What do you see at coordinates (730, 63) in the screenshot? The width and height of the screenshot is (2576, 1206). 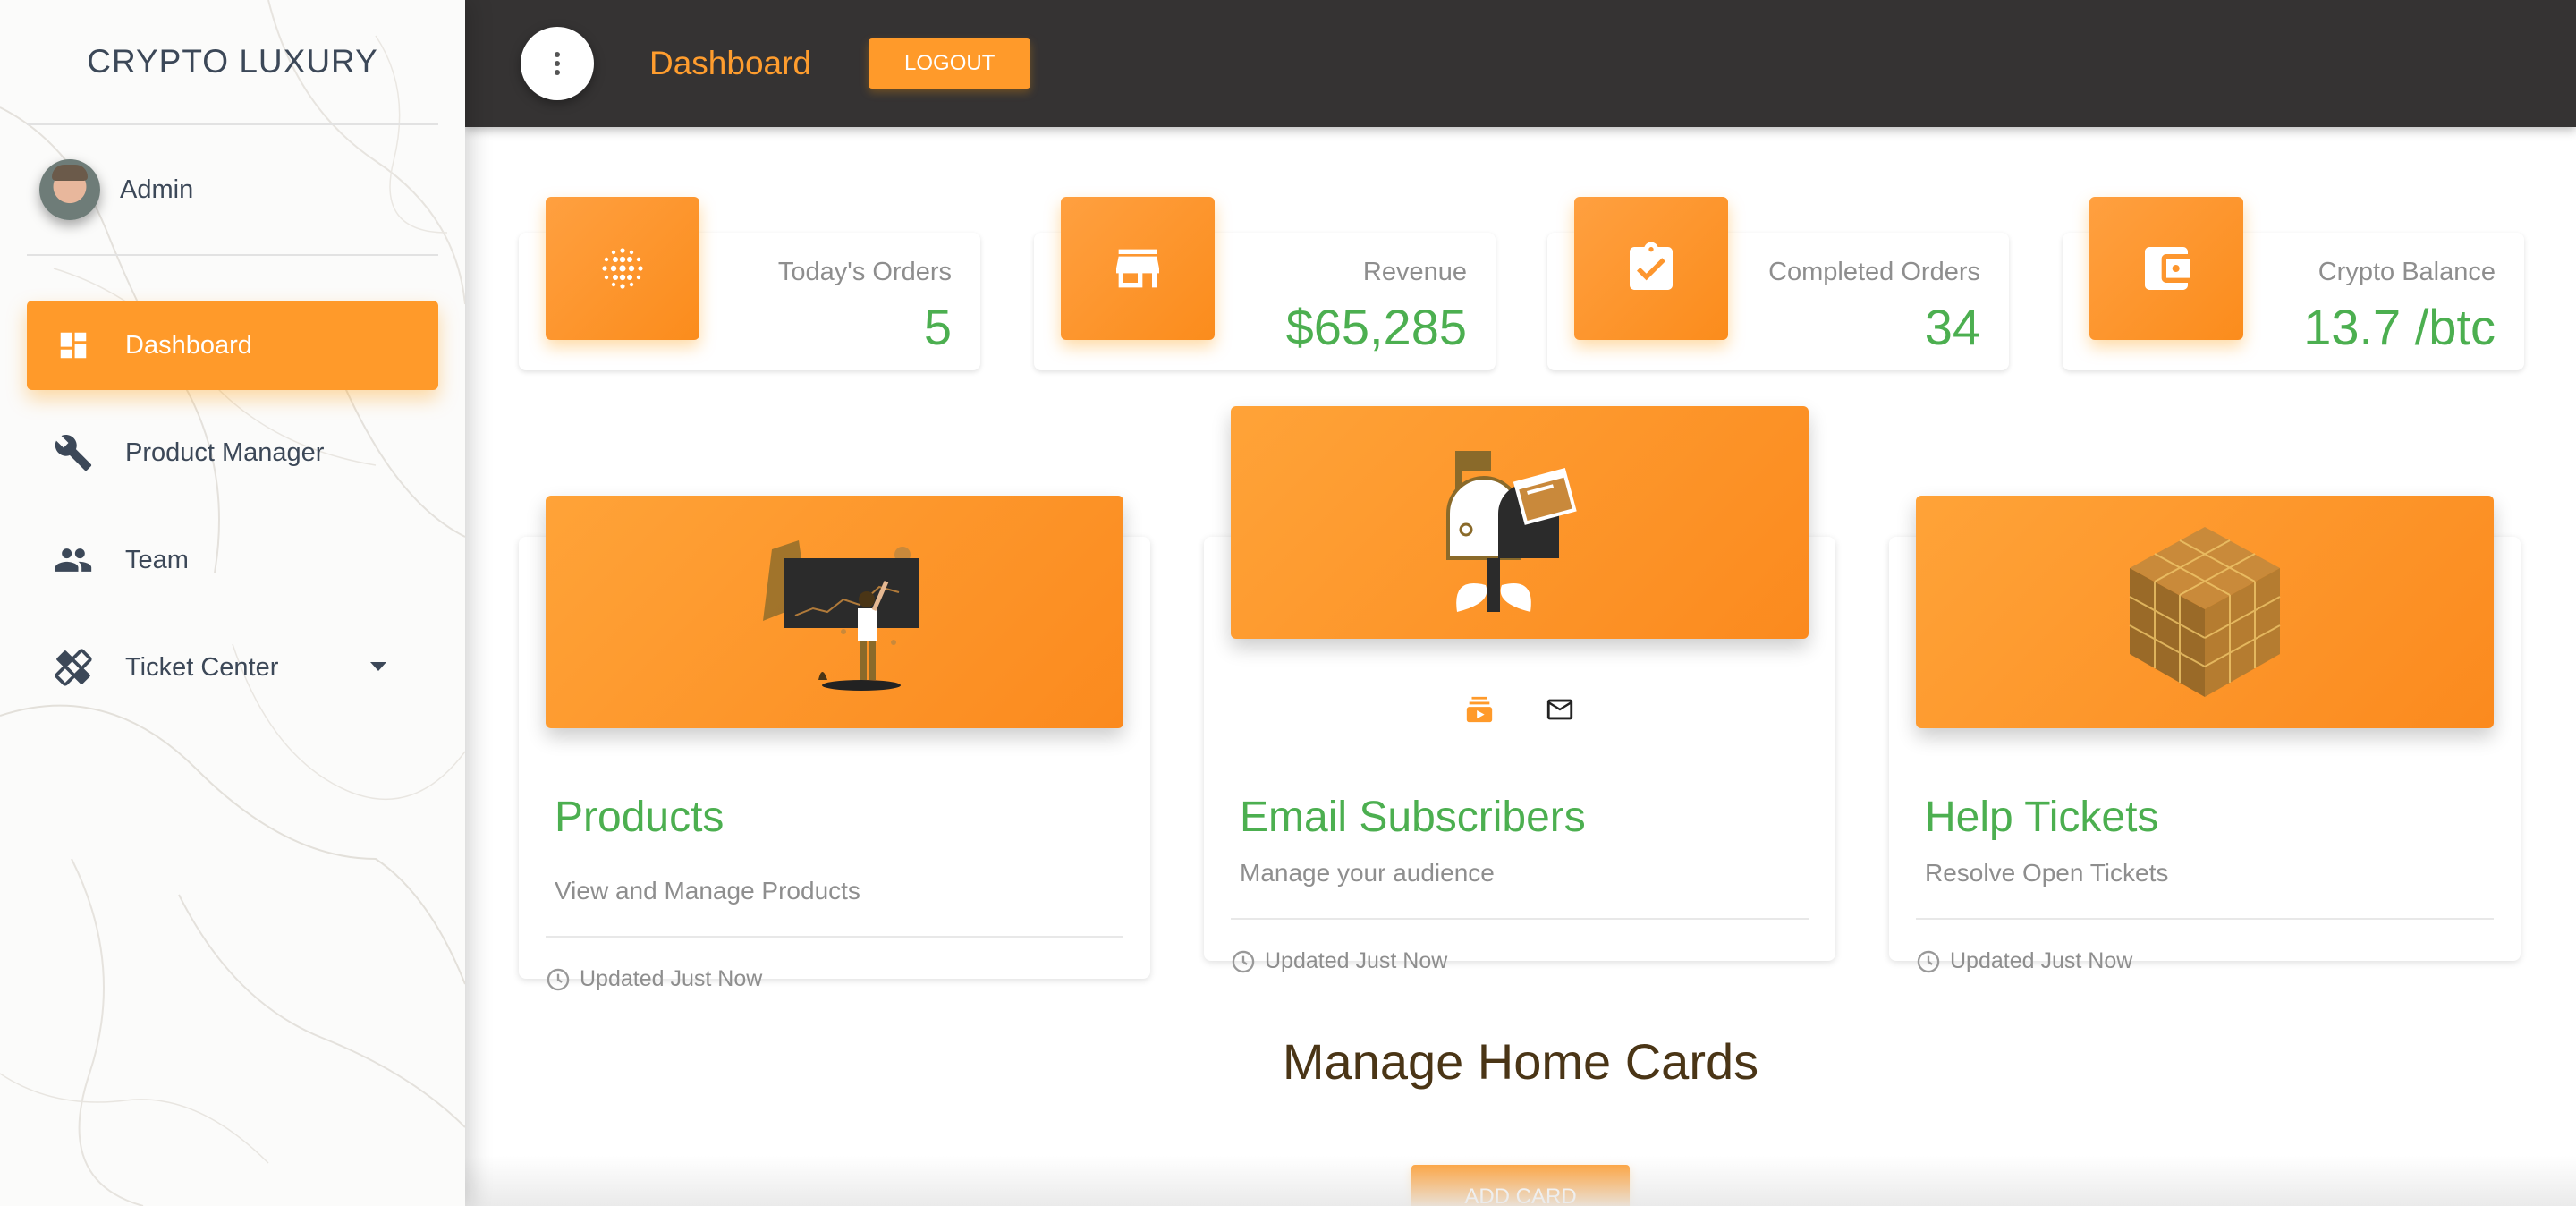 I see `page-title: Dashboard` at bounding box center [730, 63].